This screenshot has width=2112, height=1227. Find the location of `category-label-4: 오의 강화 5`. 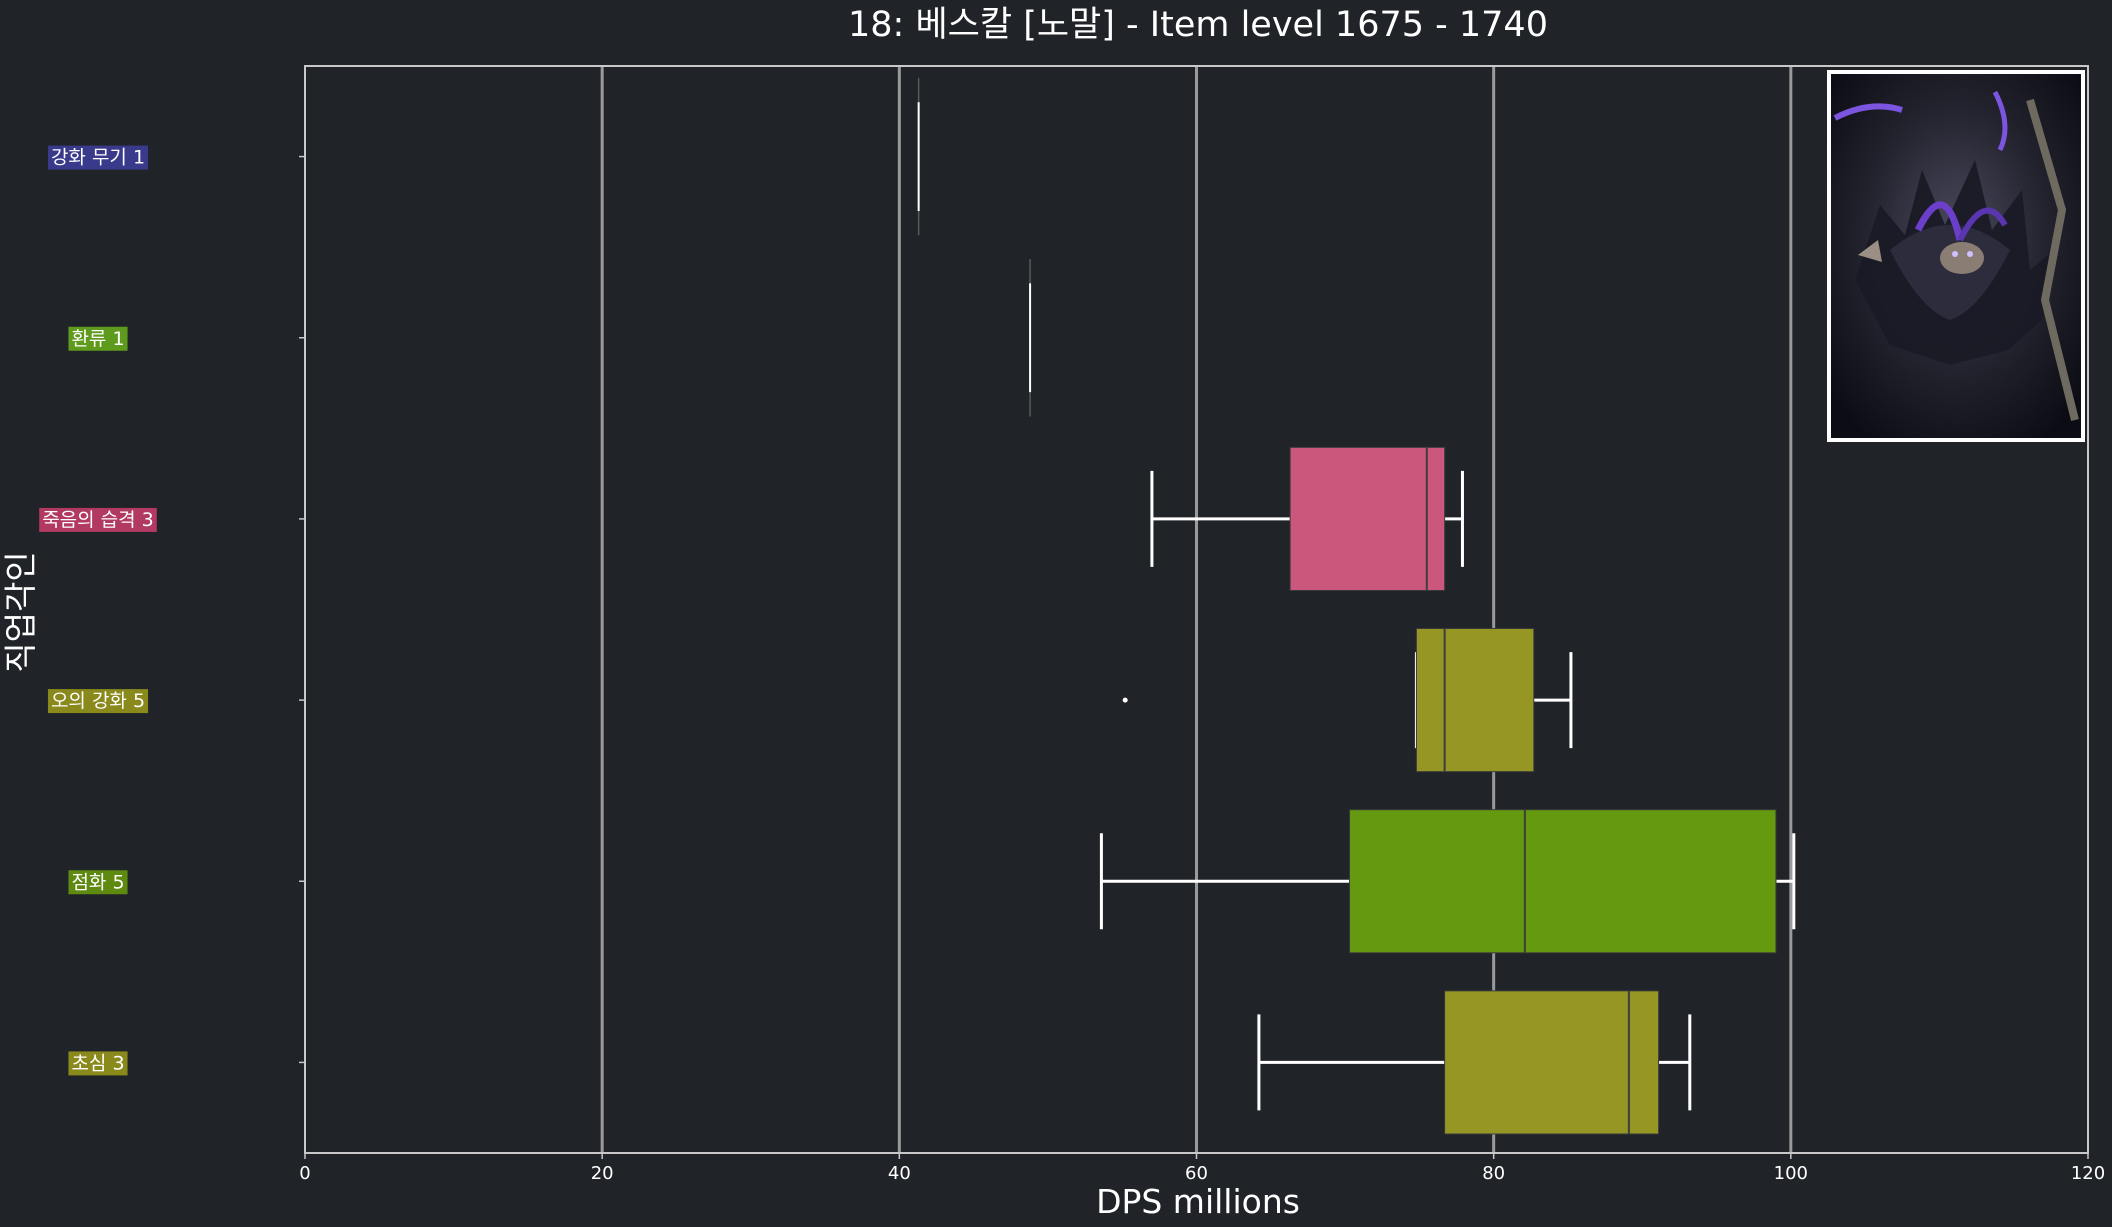

category-label-4: 오의 강화 5 is located at coordinates (98, 701).